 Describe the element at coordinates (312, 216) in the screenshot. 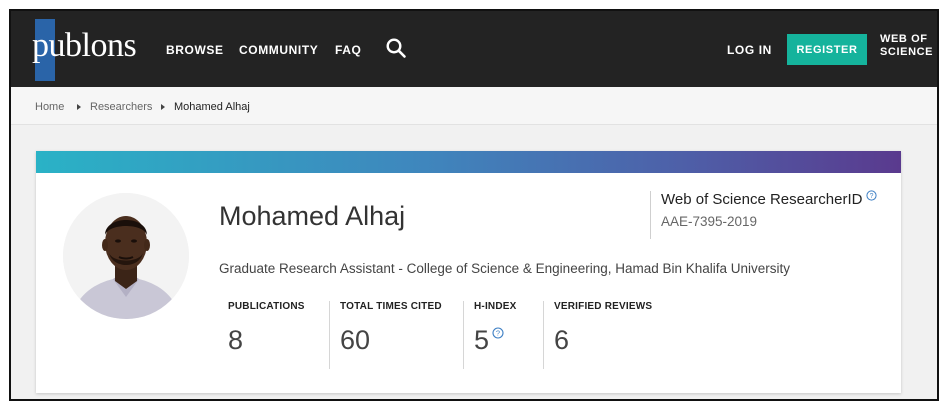

I see `researcher-name: Mohamed Alhaj` at that location.